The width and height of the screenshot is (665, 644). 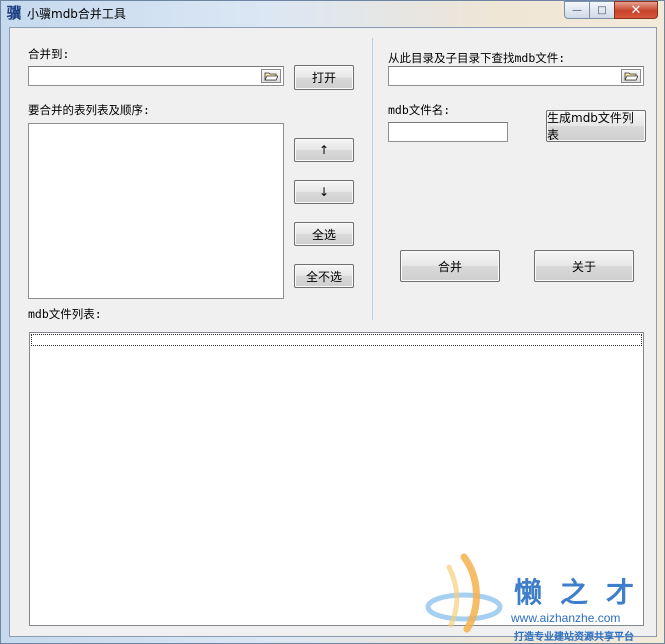 I want to click on merge-to-label: 合并到:, so click(x=49, y=54).